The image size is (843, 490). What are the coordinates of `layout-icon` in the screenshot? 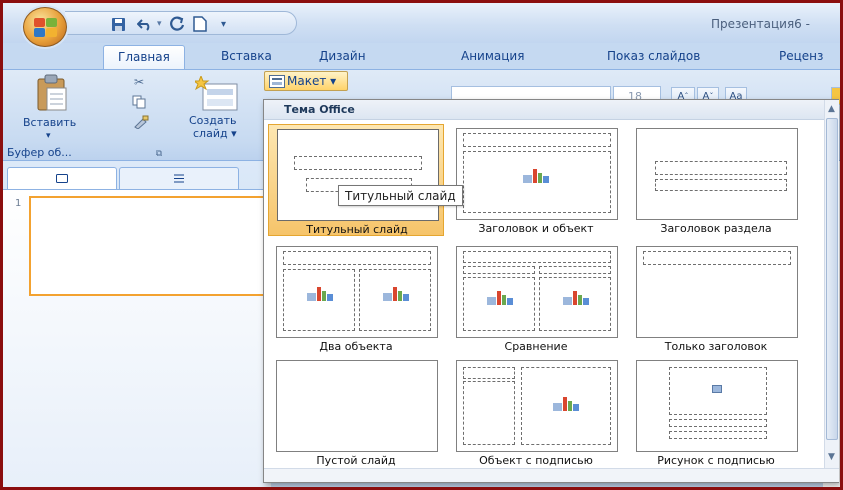 It's located at (277, 81).